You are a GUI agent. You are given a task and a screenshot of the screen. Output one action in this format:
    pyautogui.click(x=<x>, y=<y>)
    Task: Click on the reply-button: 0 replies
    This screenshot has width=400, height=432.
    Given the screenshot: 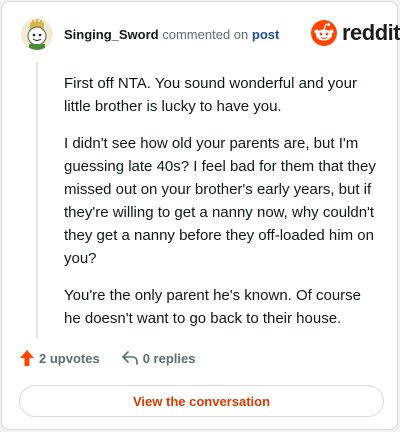 What is the action you would take?
    pyautogui.click(x=158, y=358)
    